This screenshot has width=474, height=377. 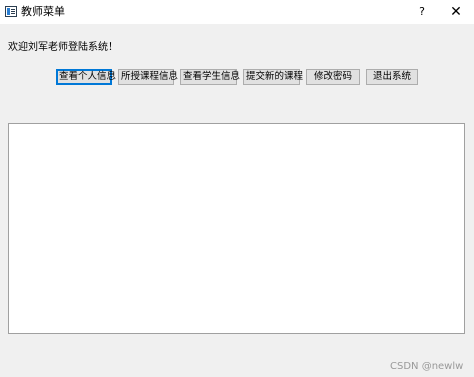 What do you see at coordinates (273, 77) in the screenshot?
I see `submit-new-course-button: 提交新的课程` at bounding box center [273, 77].